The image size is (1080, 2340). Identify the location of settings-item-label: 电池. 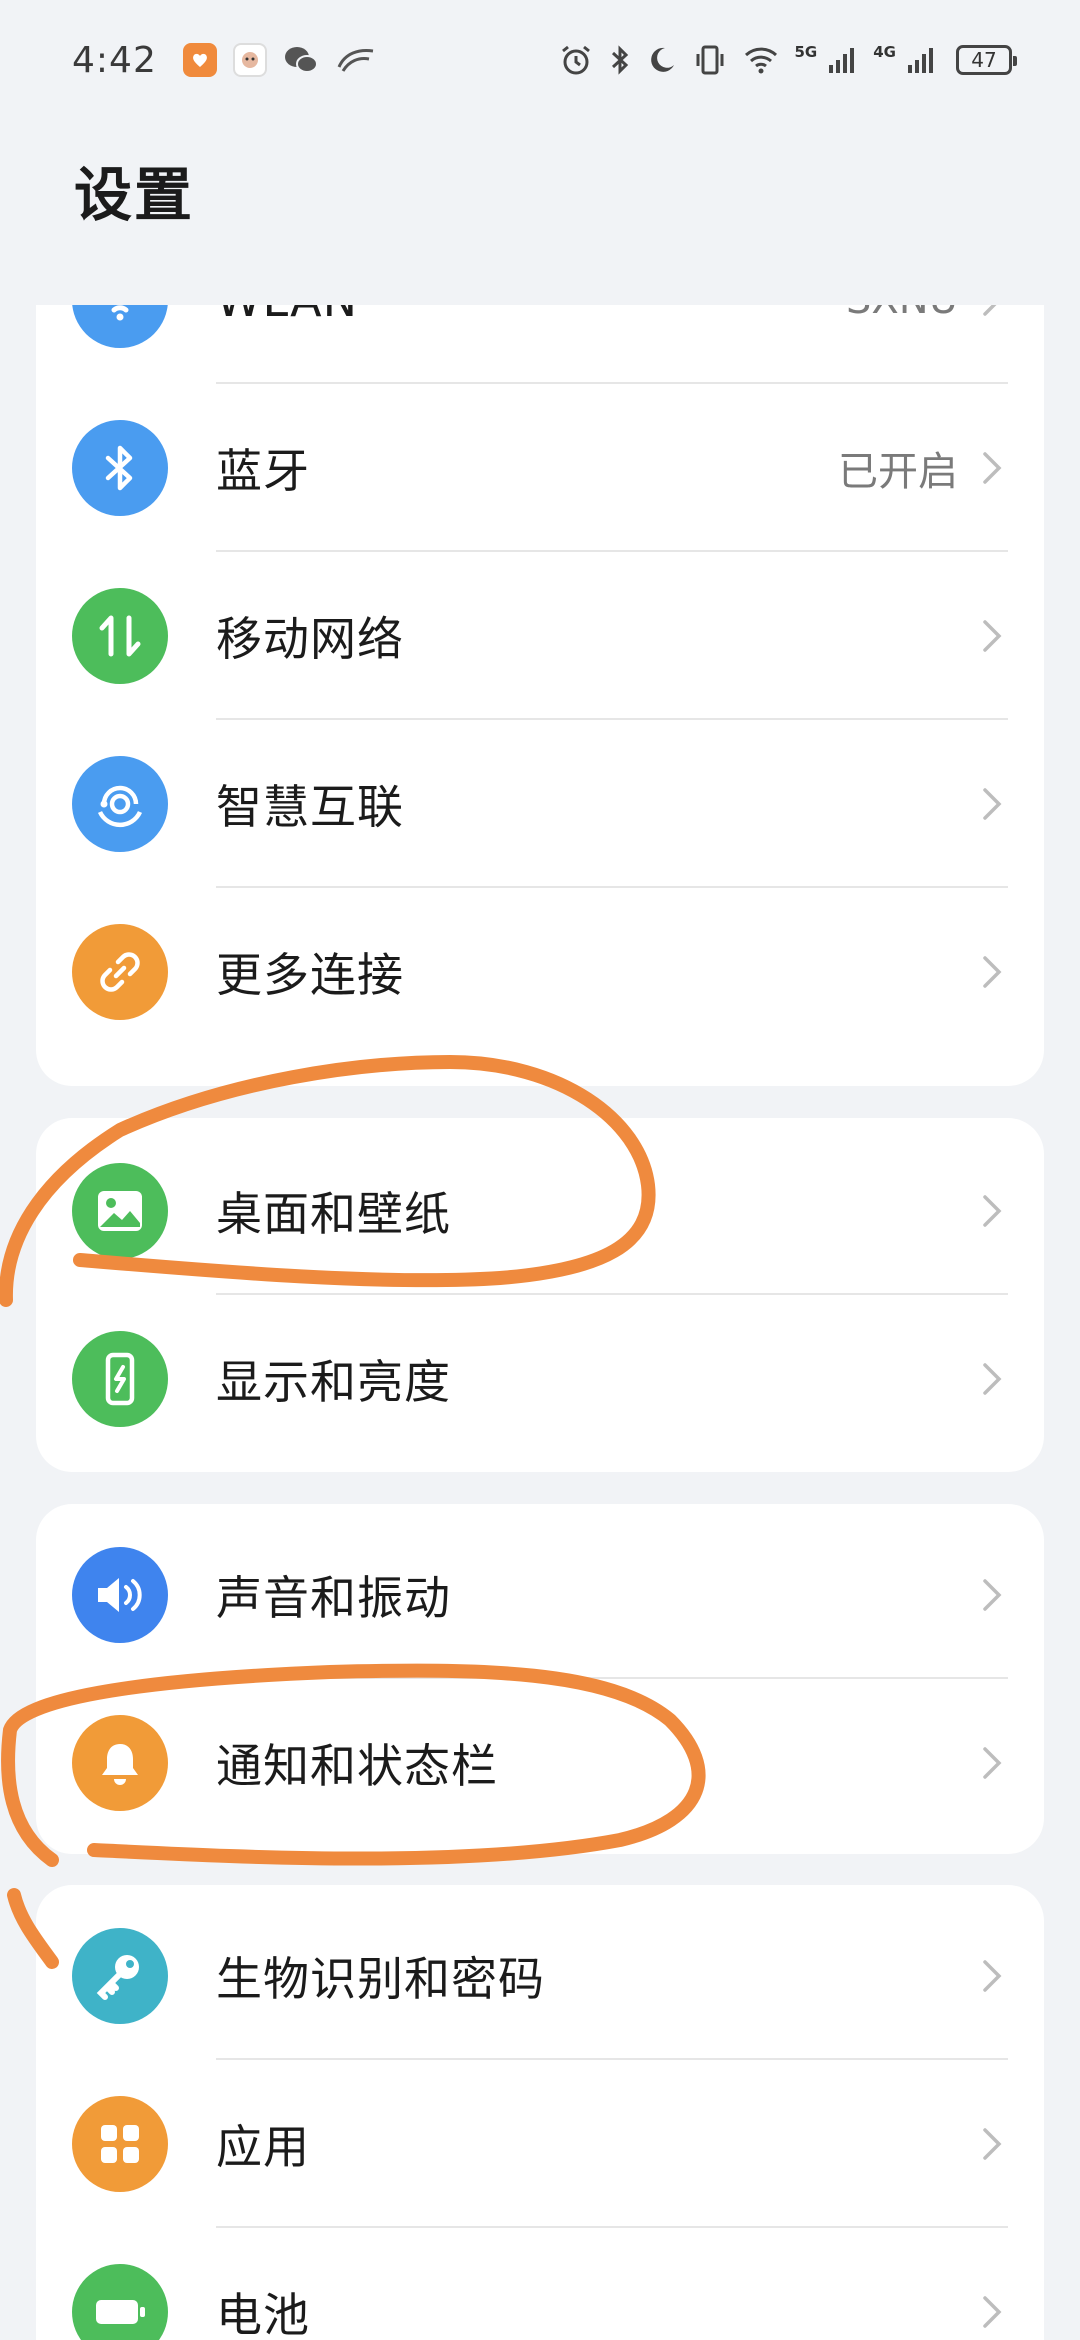
(263, 2314).